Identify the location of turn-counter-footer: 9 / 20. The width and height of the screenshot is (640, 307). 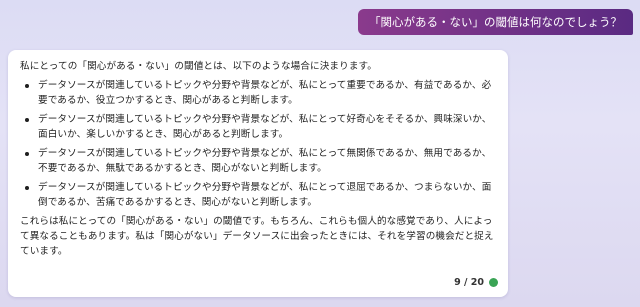
(476, 282).